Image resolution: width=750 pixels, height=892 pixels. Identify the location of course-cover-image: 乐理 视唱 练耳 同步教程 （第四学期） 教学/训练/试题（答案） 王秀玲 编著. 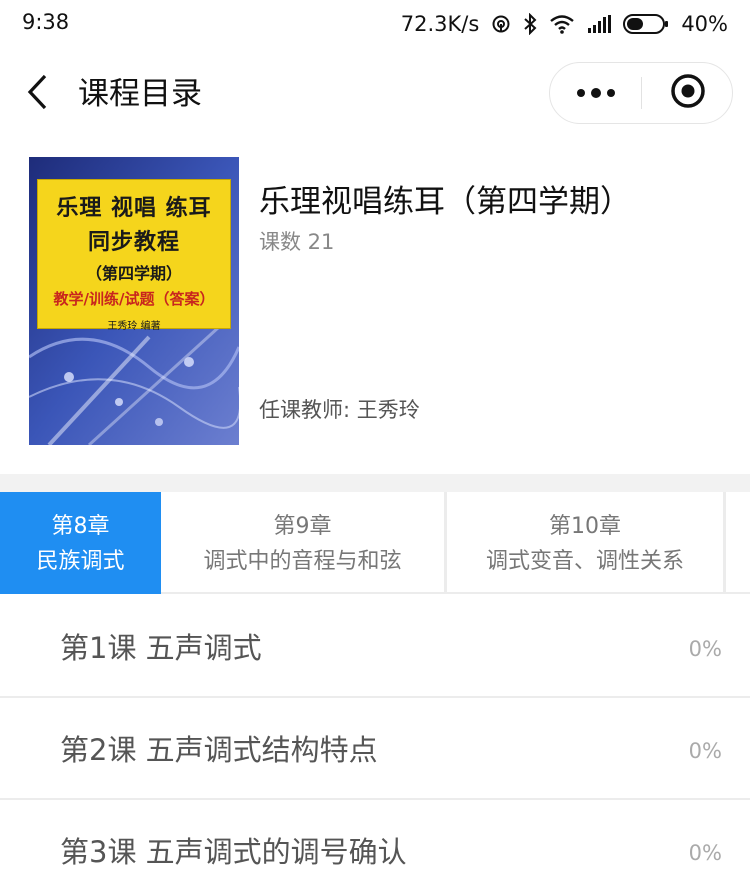
(134, 301).